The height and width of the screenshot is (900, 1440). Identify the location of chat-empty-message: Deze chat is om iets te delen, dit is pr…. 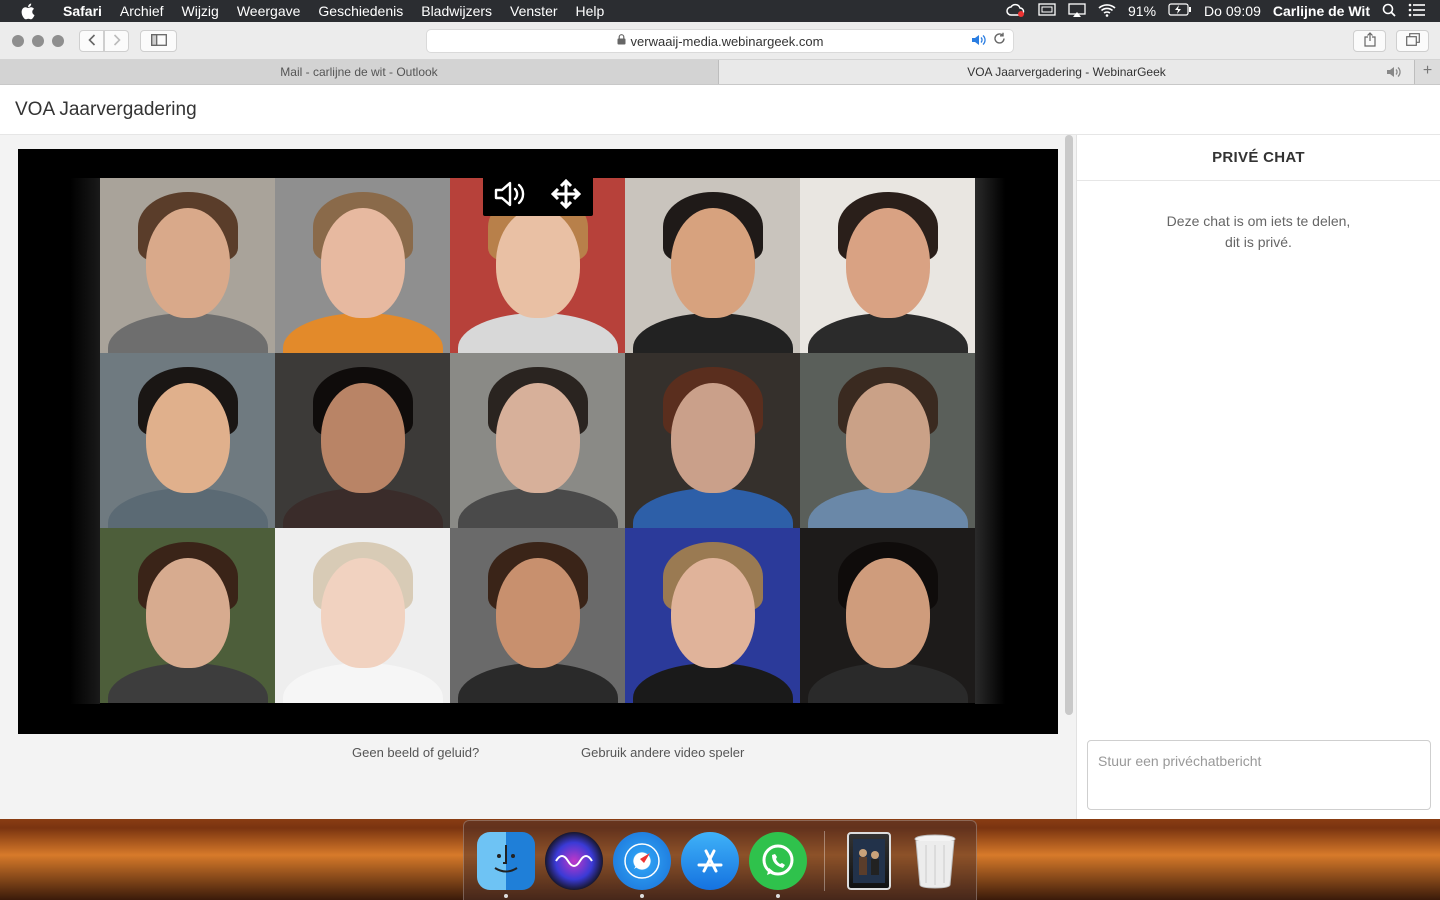
(1258, 232).